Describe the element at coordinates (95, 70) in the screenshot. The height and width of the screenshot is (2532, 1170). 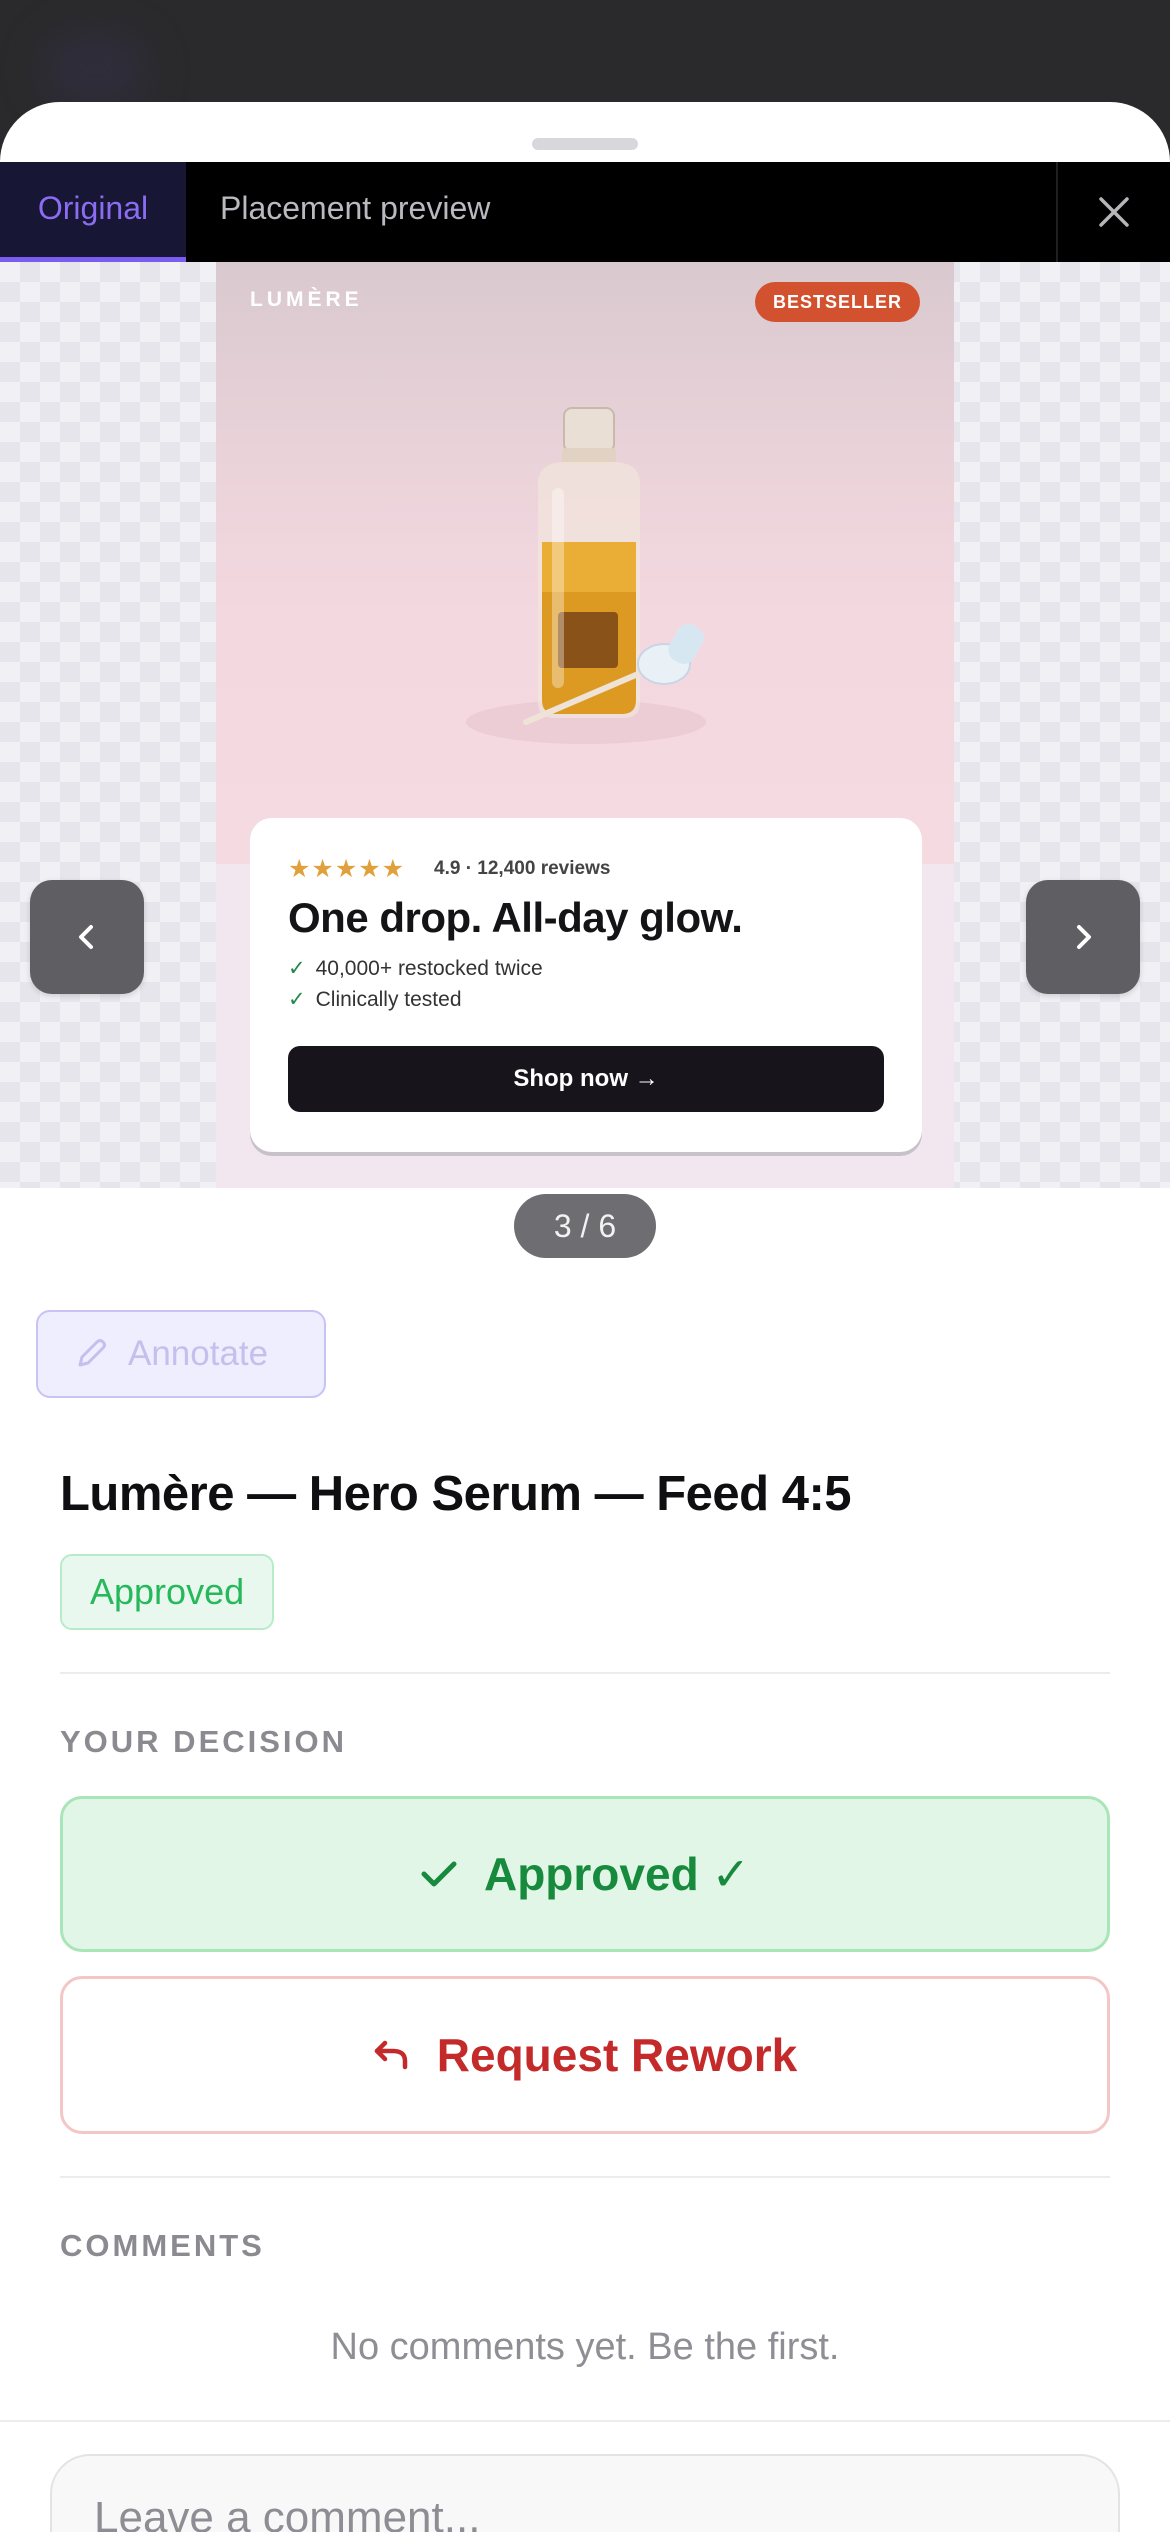
I see `backdrop-blur` at that location.